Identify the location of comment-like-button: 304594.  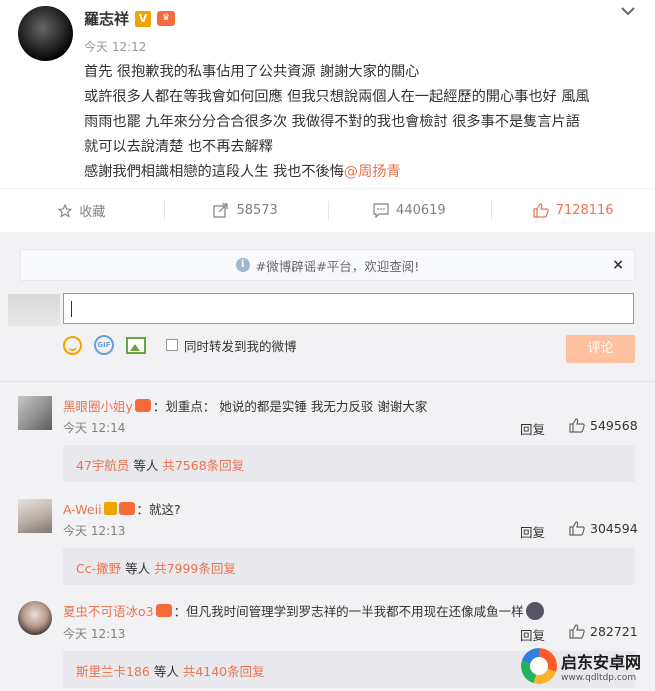
(603, 528).